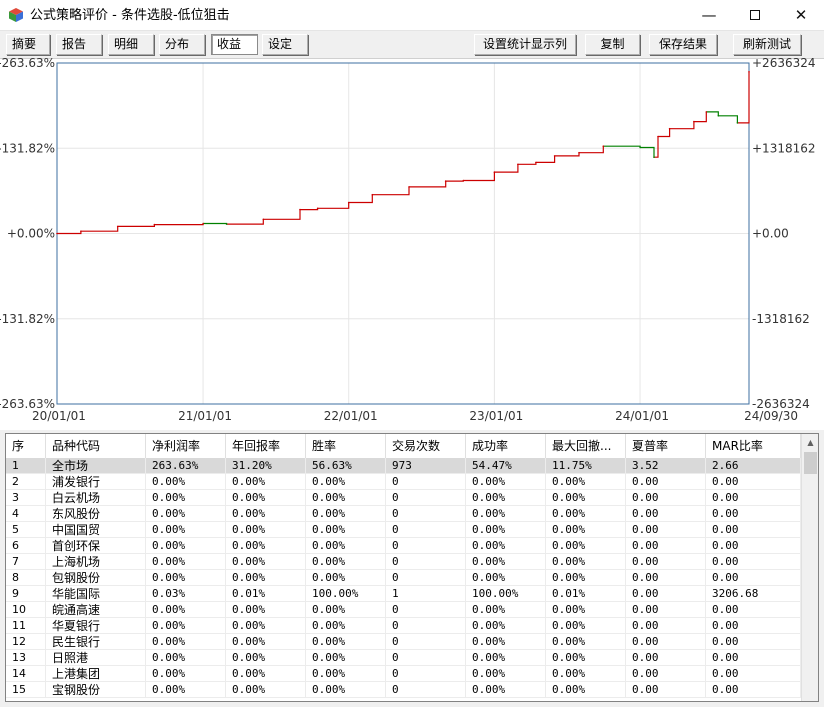 The height and width of the screenshot is (707, 824). Describe the element at coordinates (525, 44) in the screenshot. I see `set-display-columns-button: 设置统计显示列` at that location.